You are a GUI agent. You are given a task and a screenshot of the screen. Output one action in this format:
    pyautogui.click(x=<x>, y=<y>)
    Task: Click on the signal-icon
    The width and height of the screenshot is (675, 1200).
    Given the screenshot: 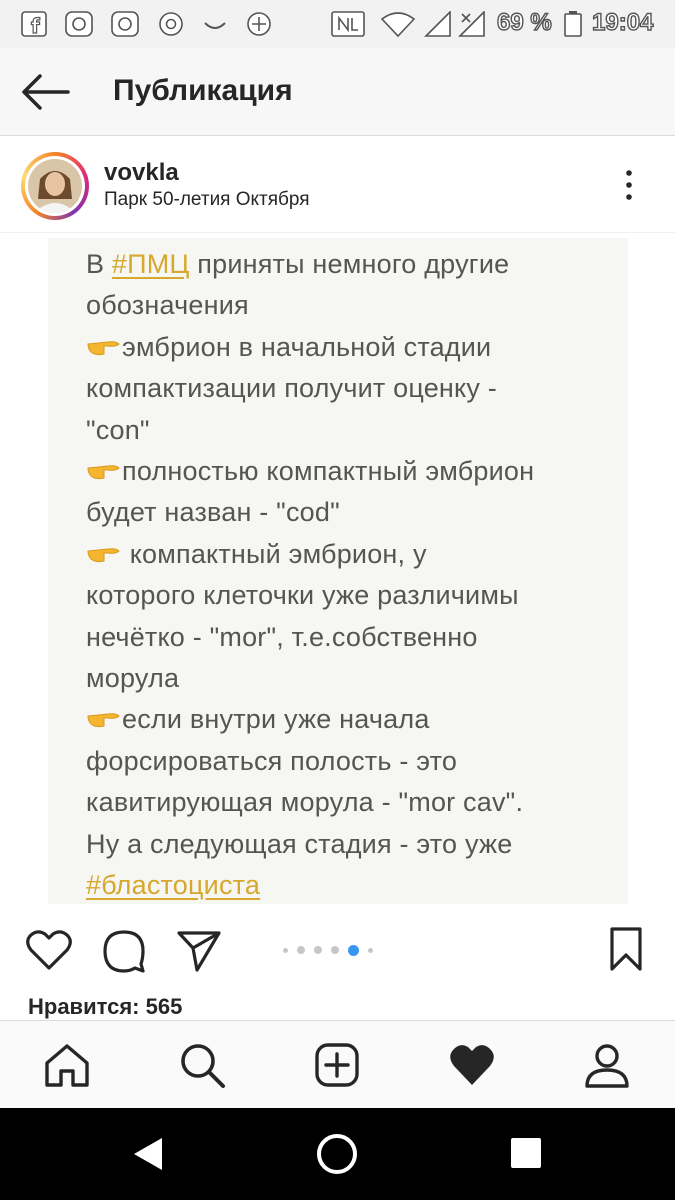 What is the action you would take?
    pyautogui.click(x=437, y=24)
    